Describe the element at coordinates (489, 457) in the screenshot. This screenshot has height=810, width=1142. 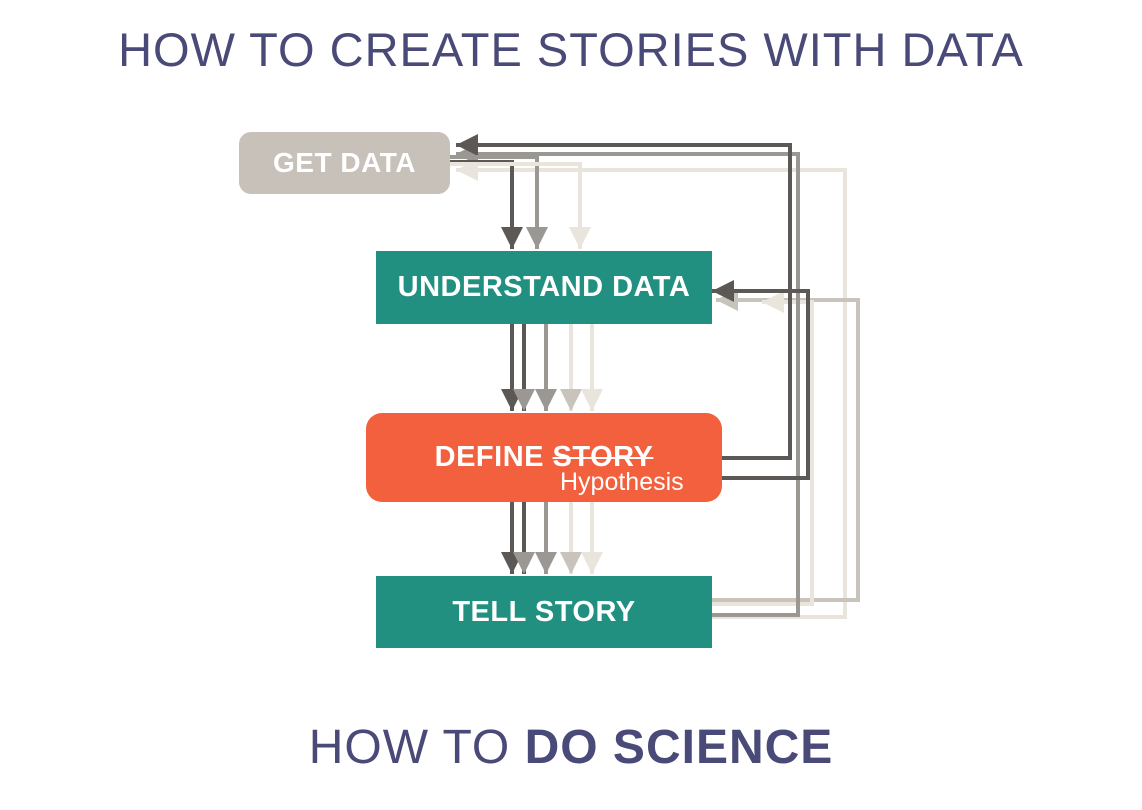
I see `define-prefix: DEFINE` at that location.